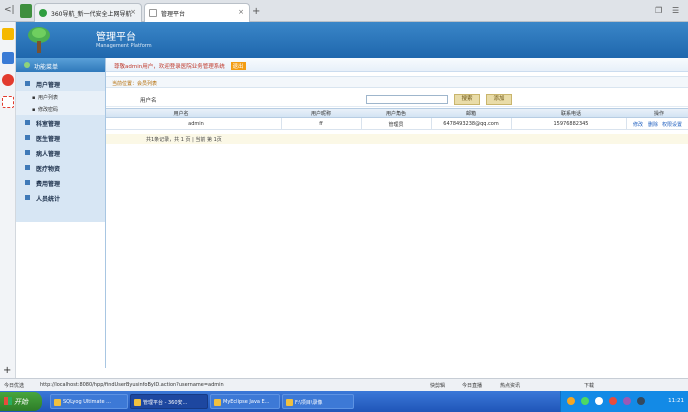  Describe the element at coordinates (472, 385) in the screenshot. I see `status-link: 今日直播` at that location.